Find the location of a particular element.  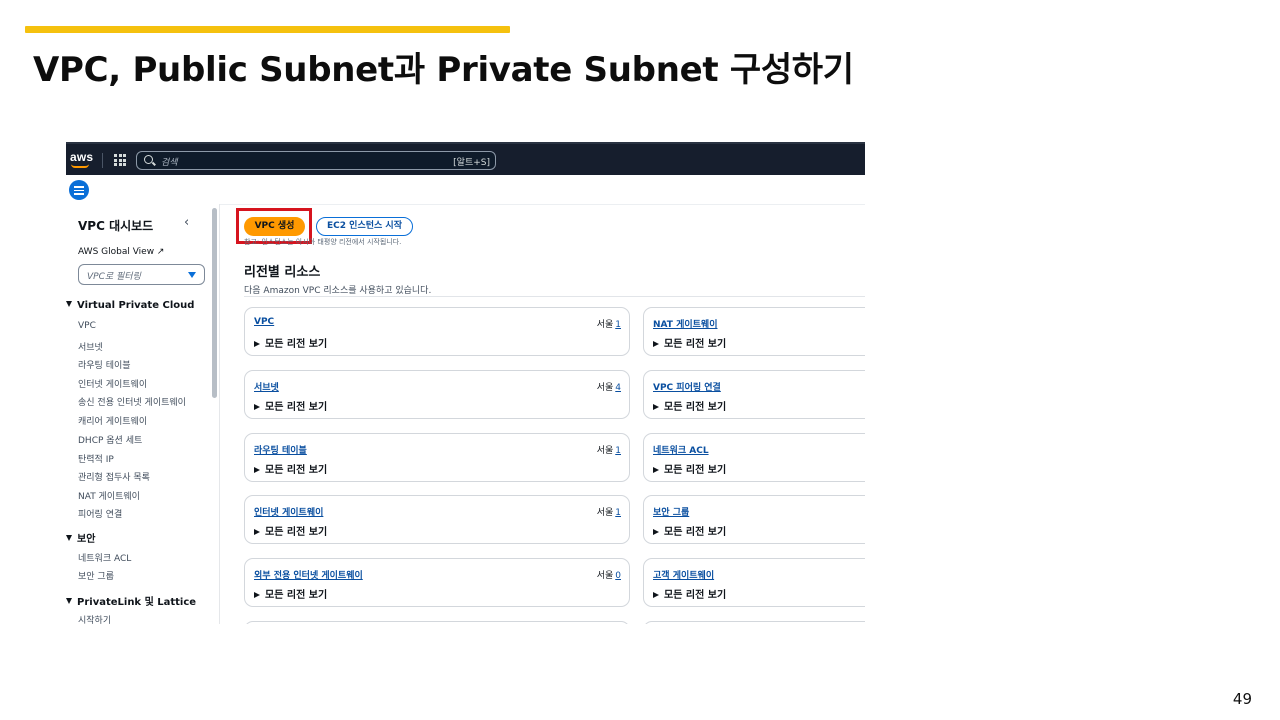

sidebar-item-prefix-lists: 관리형 접두사 목록 is located at coordinates (114, 476).